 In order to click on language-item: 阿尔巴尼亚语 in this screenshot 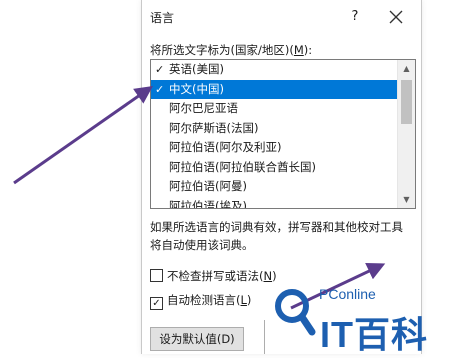, I will do `click(274, 109)`.